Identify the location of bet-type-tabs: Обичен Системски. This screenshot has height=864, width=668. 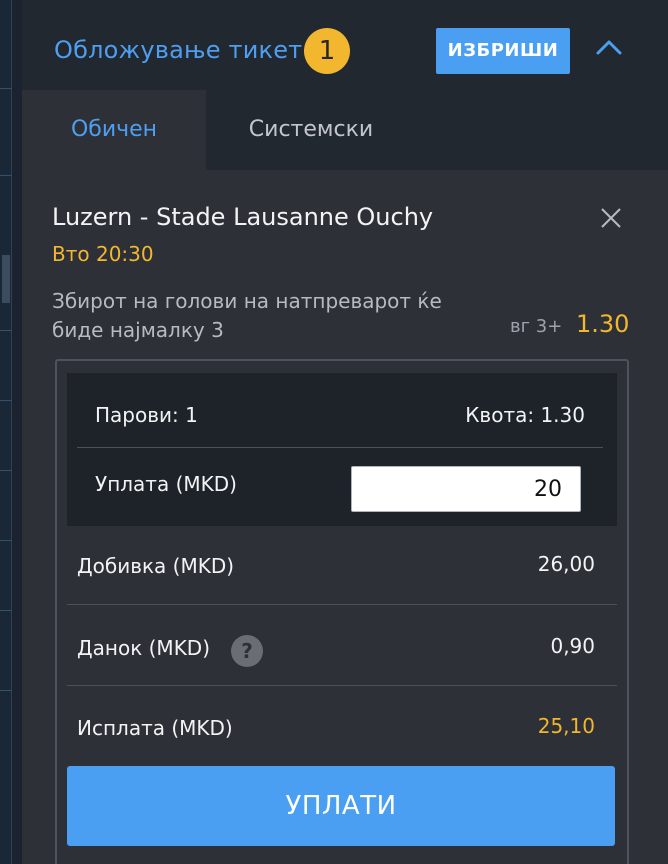
(345, 130).